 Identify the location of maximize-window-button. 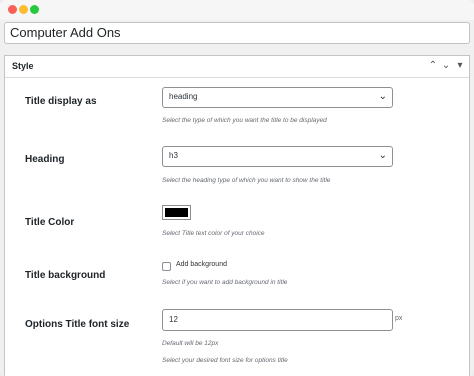
(34, 9).